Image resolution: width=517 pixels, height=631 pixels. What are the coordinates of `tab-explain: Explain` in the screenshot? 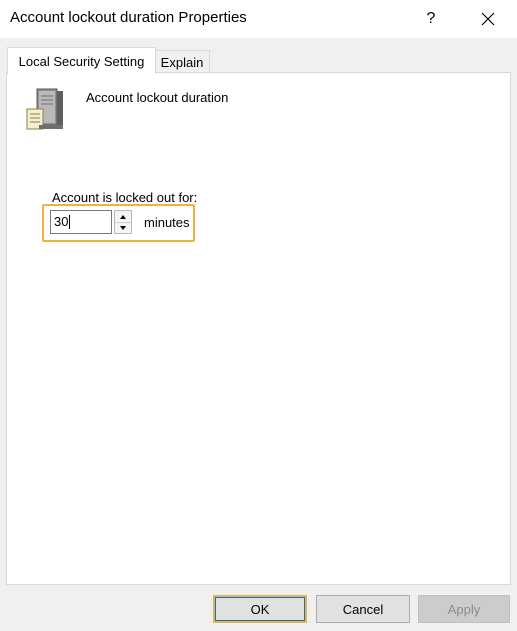 It's located at (182, 61).